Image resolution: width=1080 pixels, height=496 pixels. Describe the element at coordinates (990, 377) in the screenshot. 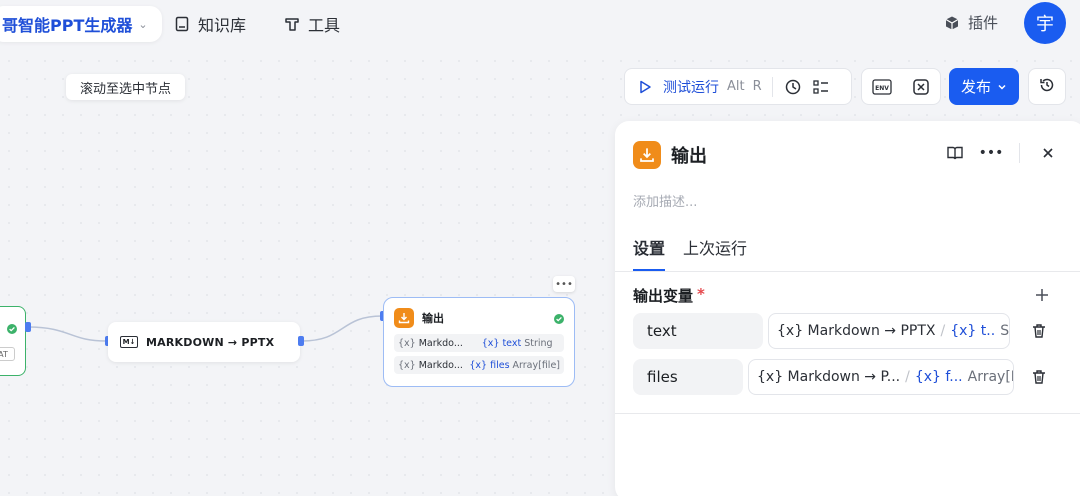

I see `reference-type: Array[File]` at that location.